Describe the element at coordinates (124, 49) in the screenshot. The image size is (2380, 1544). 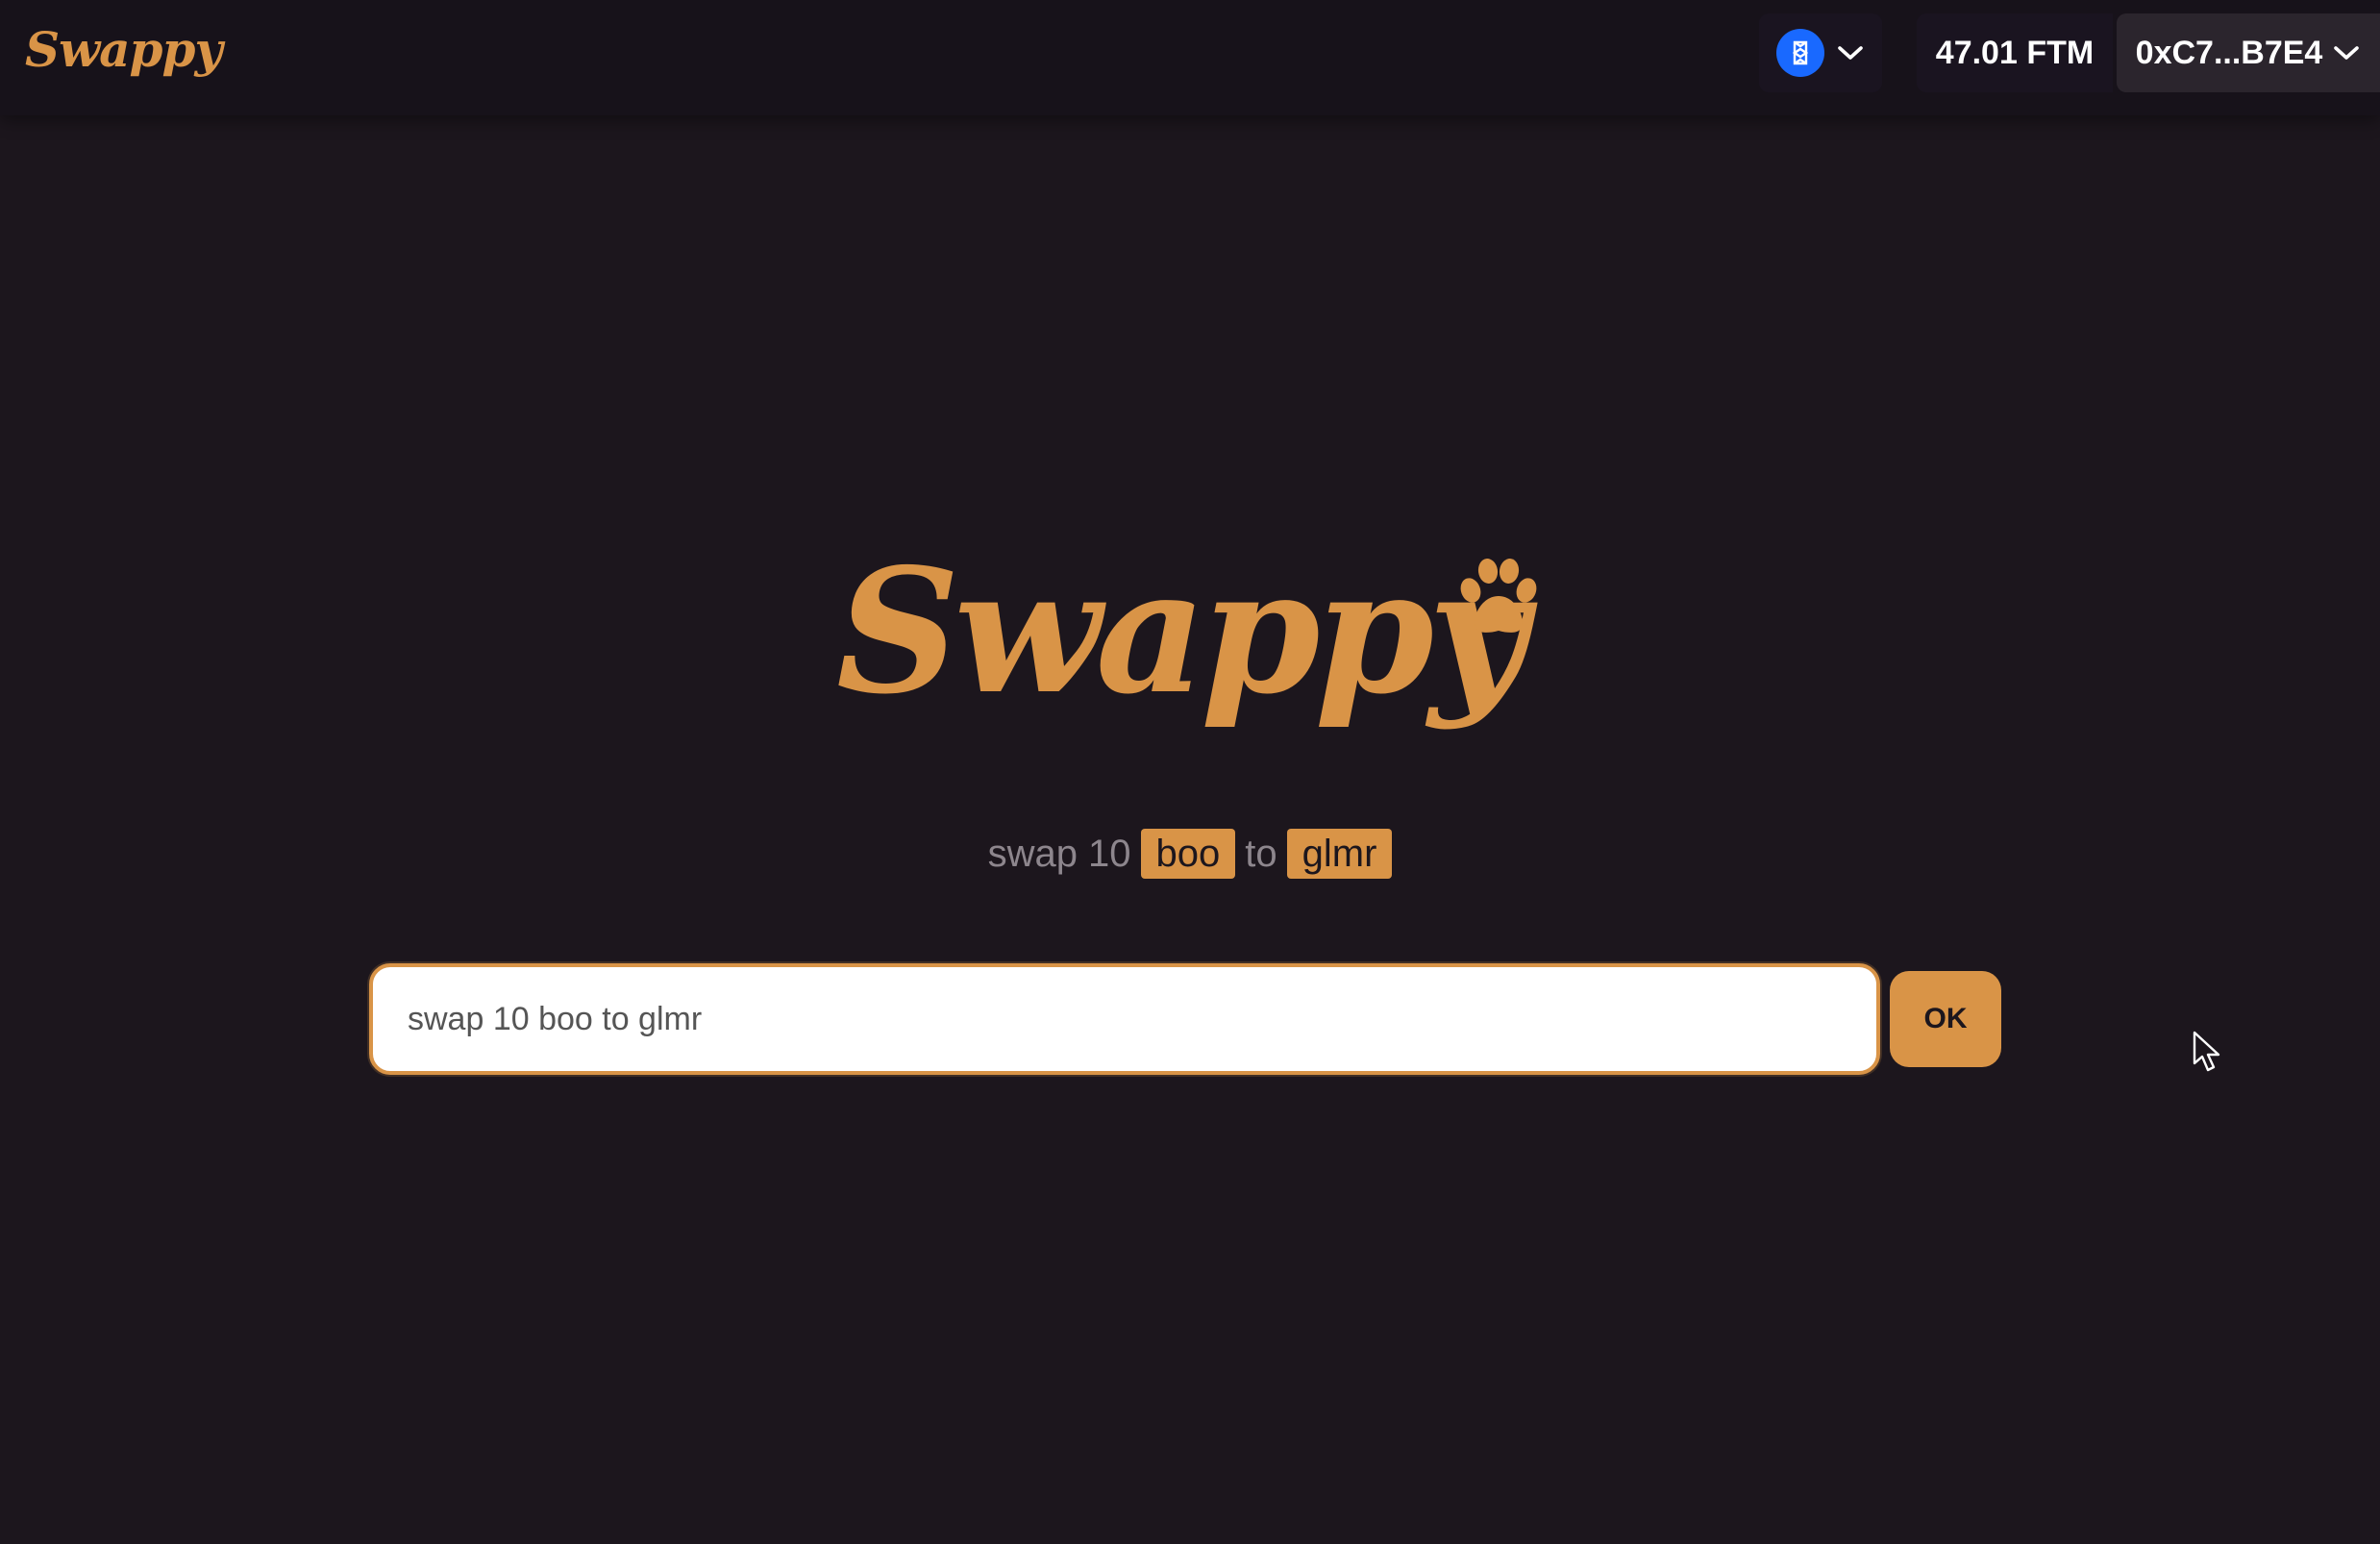
I see `nav-logo: Swappy` at that location.